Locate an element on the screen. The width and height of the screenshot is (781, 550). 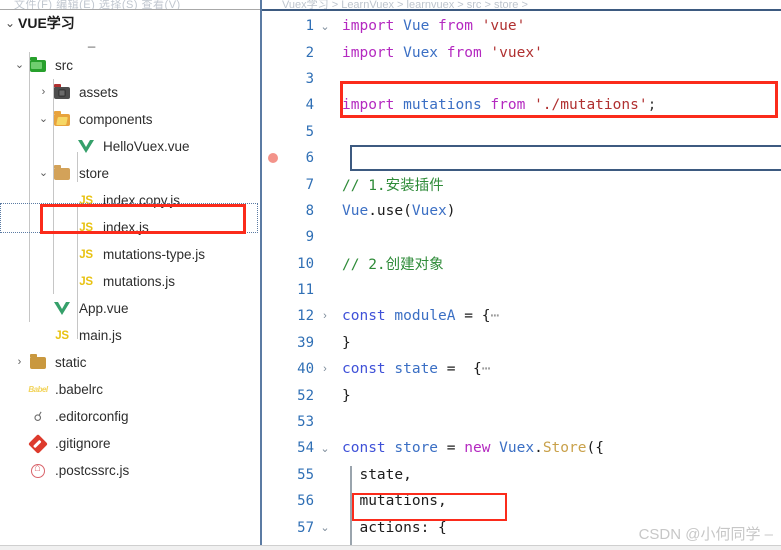
token-str: 'vuex' is located at coordinates (516, 52).